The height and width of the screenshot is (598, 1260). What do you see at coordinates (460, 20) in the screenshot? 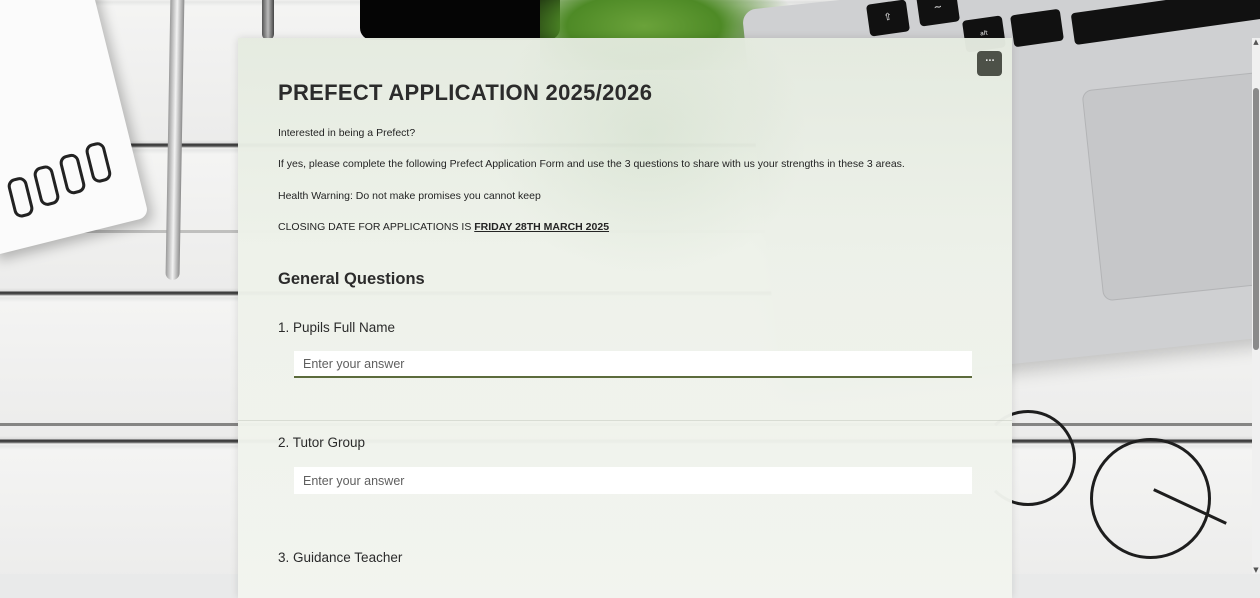
I see `phone-image` at bounding box center [460, 20].